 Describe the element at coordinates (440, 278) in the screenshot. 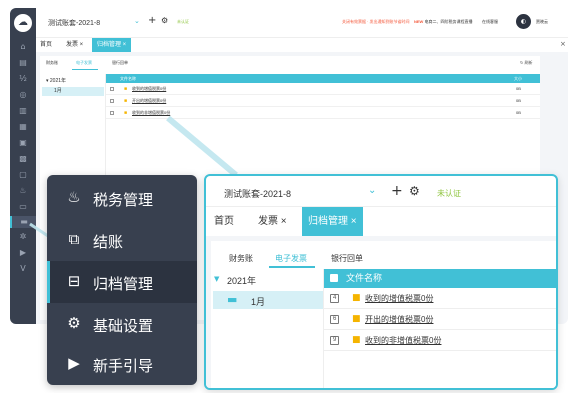

I see `table-header: 文件名称` at that location.